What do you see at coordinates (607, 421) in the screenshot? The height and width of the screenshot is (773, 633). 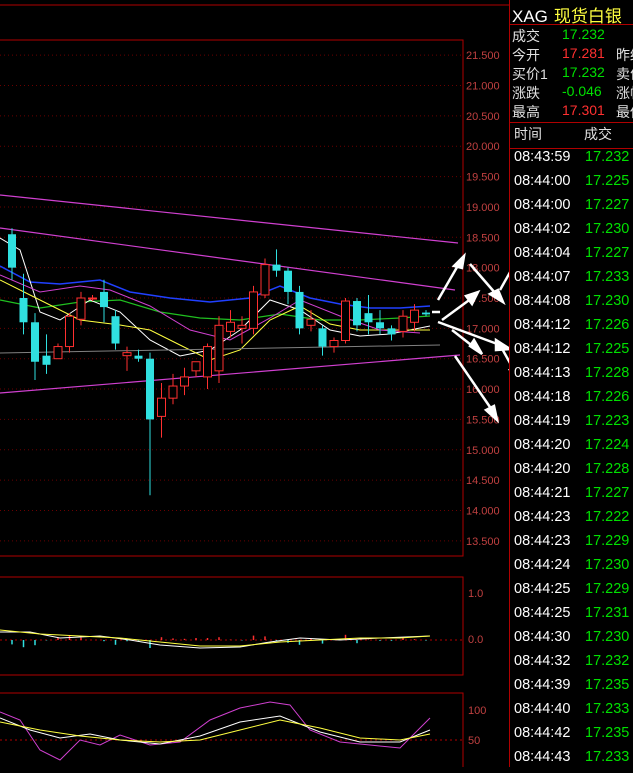 I see `tick-price: 17.223` at bounding box center [607, 421].